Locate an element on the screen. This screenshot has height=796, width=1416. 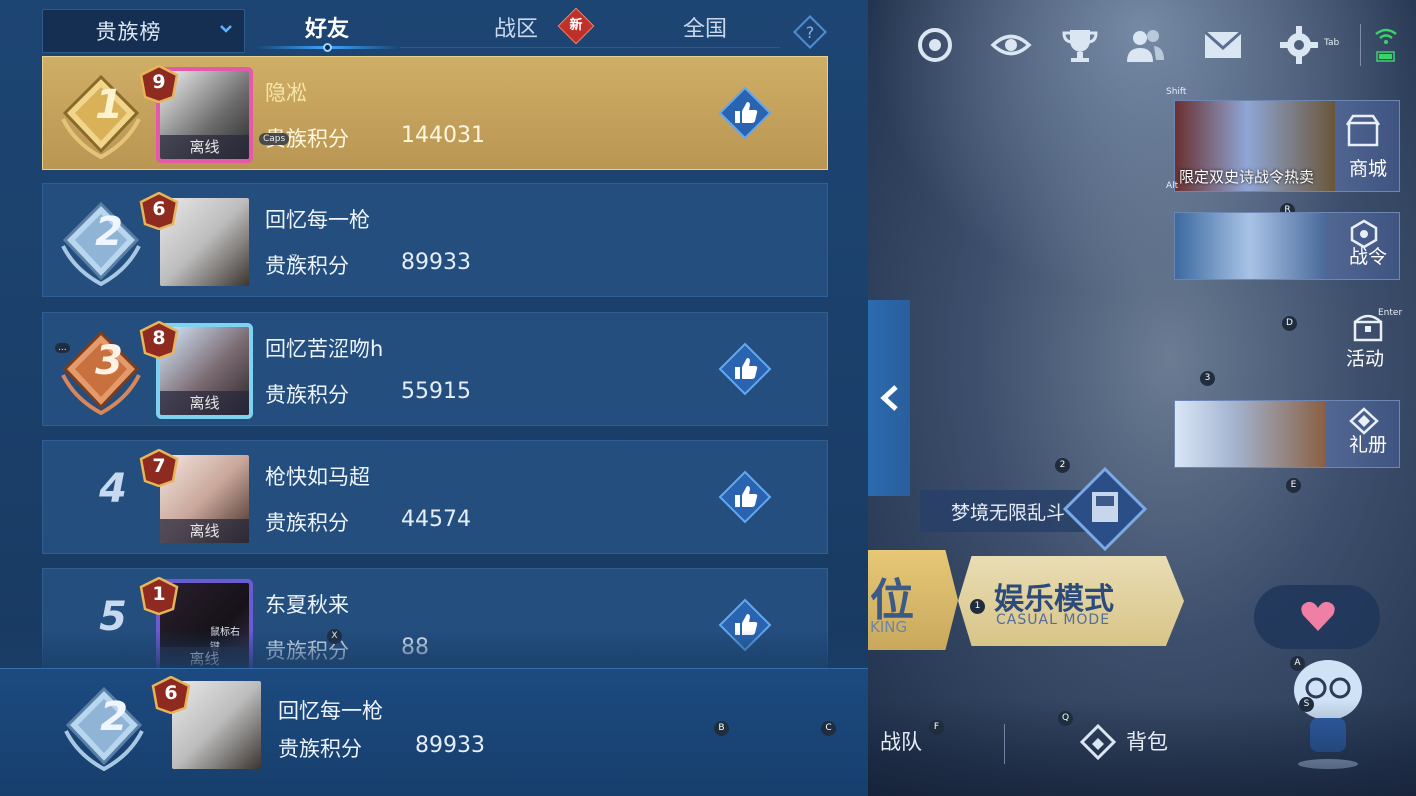
events-label: 活动 is located at coordinates (1365, 359).